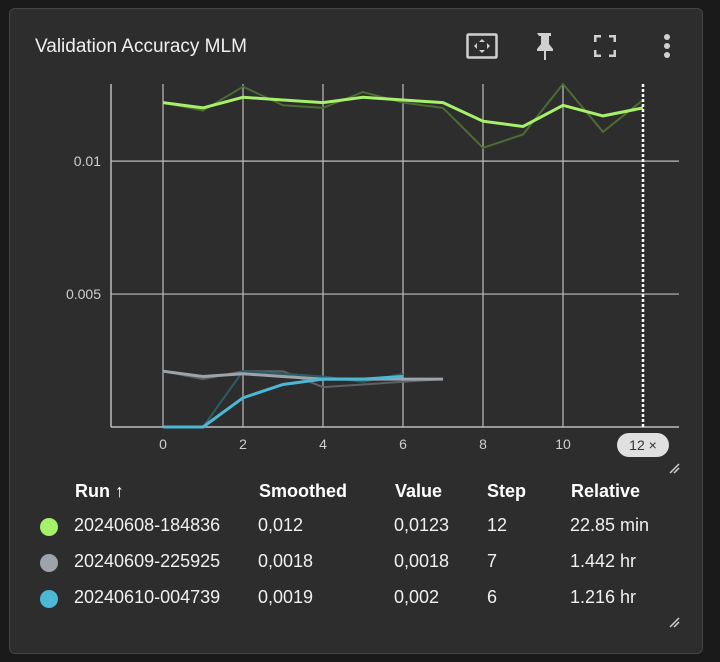 This screenshot has height=662, width=720. Describe the element at coordinates (492, 597) in the screenshot. I see `step: 6` at that location.